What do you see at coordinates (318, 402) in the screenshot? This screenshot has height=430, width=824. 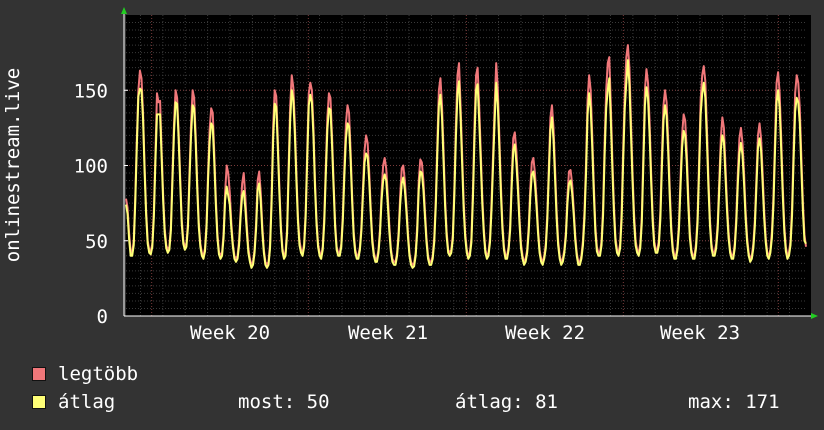 I see `stat-current-value: 50` at bounding box center [318, 402].